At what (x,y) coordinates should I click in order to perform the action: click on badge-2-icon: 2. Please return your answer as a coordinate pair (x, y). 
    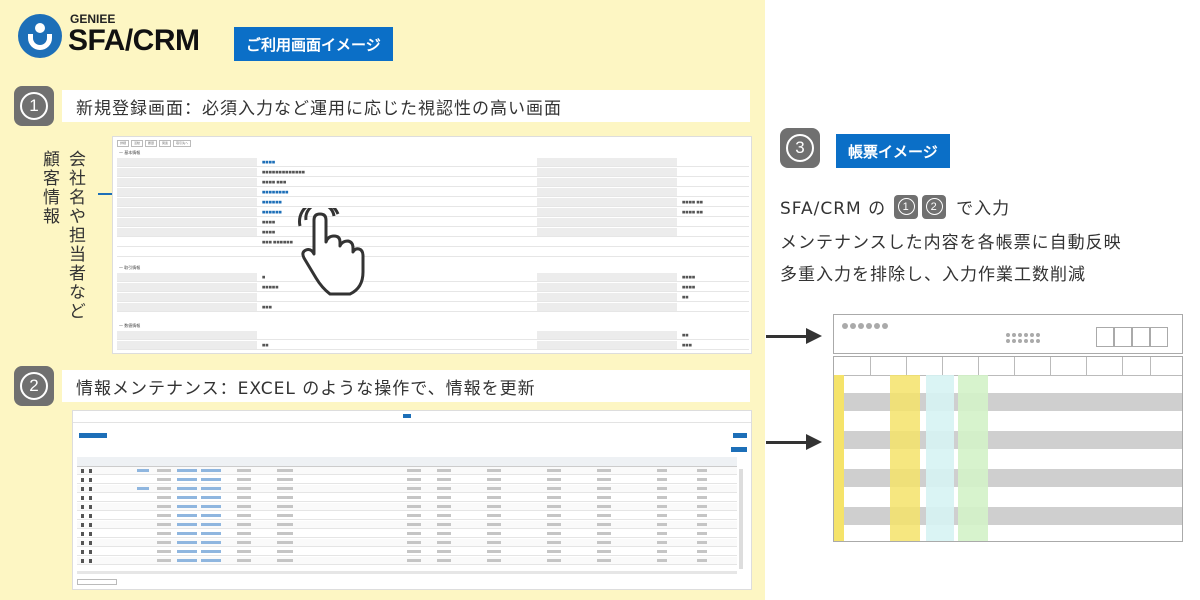
    Looking at the image, I should click on (934, 206).